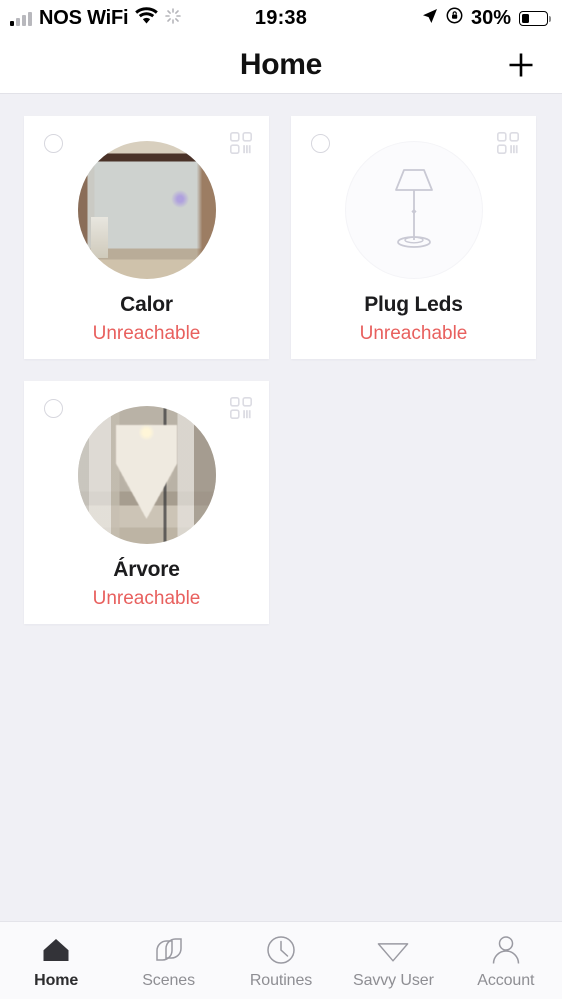  I want to click on tab-savvy-user: Savvy User, so click(393, 960).